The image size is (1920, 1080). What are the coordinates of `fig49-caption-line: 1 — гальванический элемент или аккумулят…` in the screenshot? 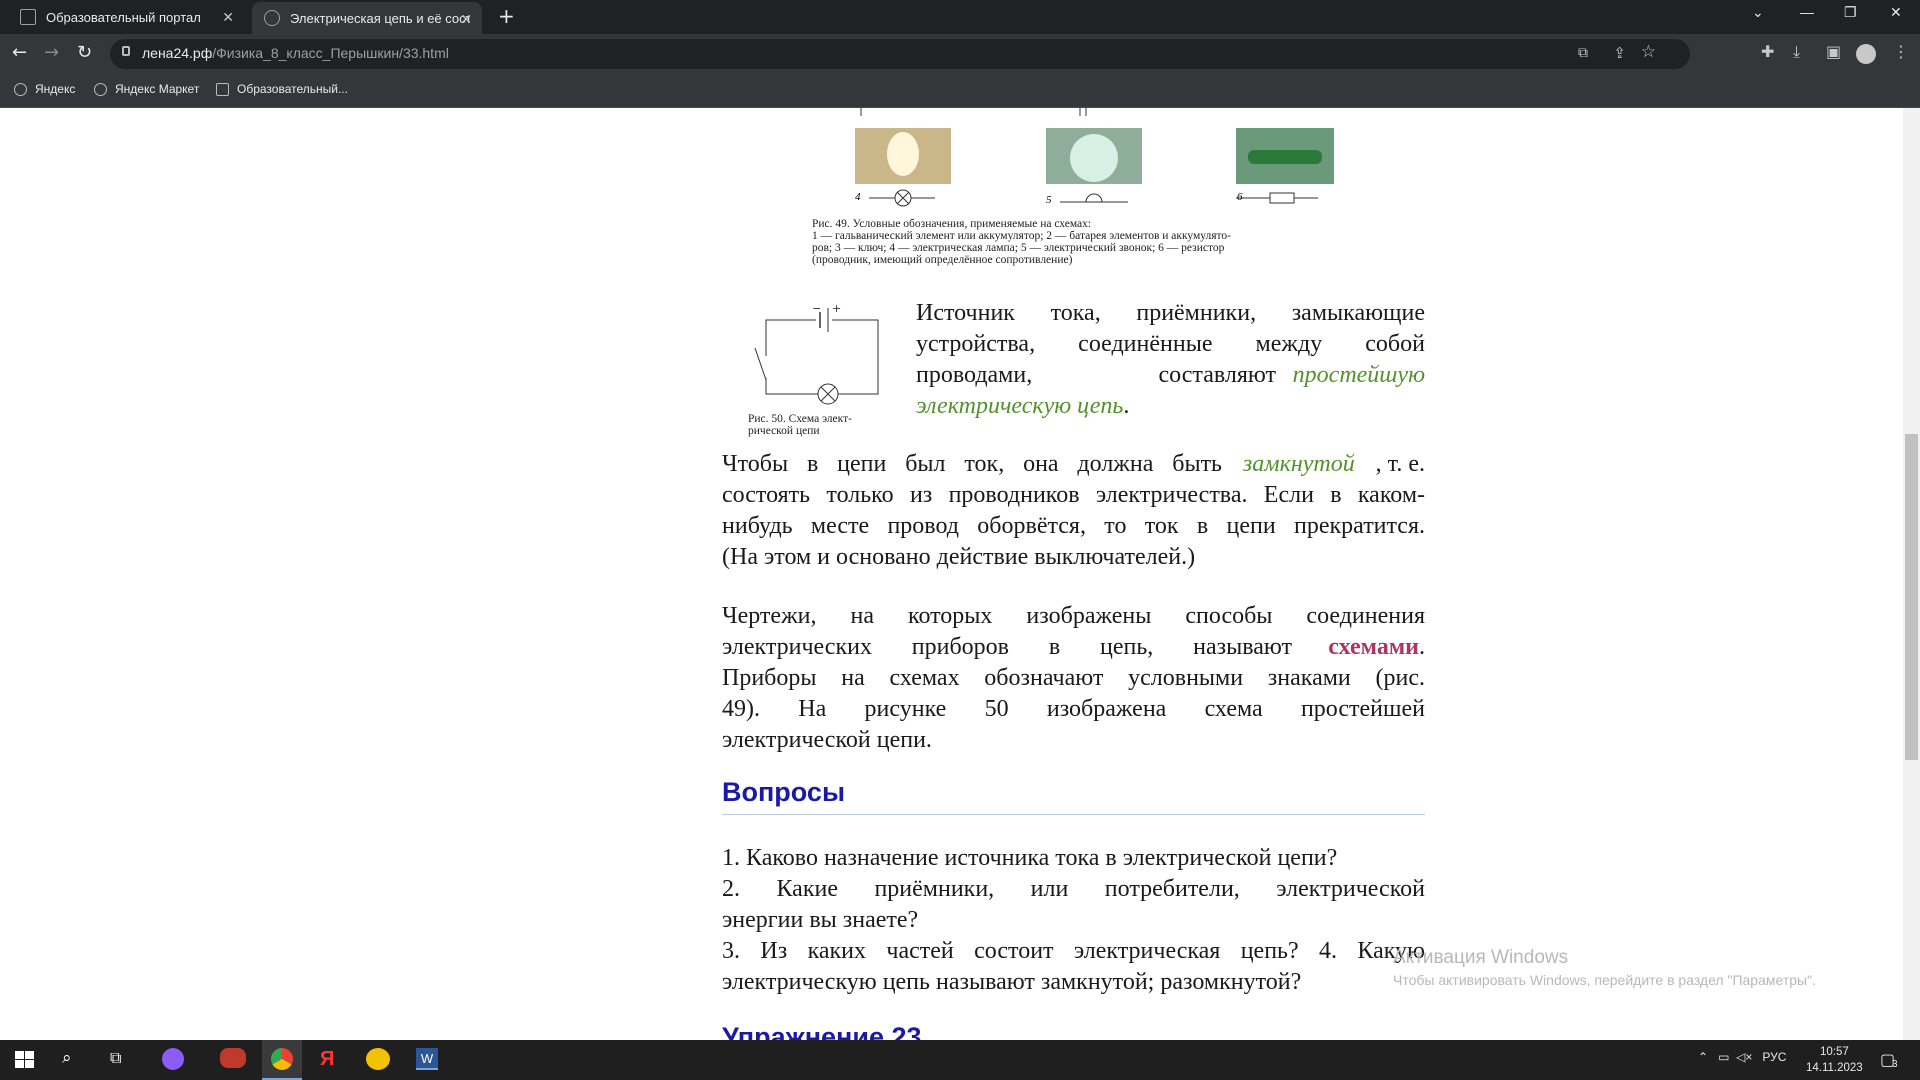 It's located at (1022, 236).